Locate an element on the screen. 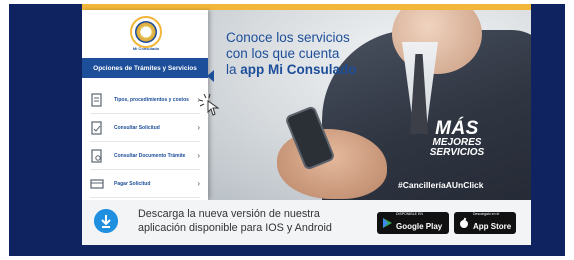 Image resolution: width=574 pixels, height=260 pixels. headline-app-name: app Mi Consulado is located at coordinates (298, 69).